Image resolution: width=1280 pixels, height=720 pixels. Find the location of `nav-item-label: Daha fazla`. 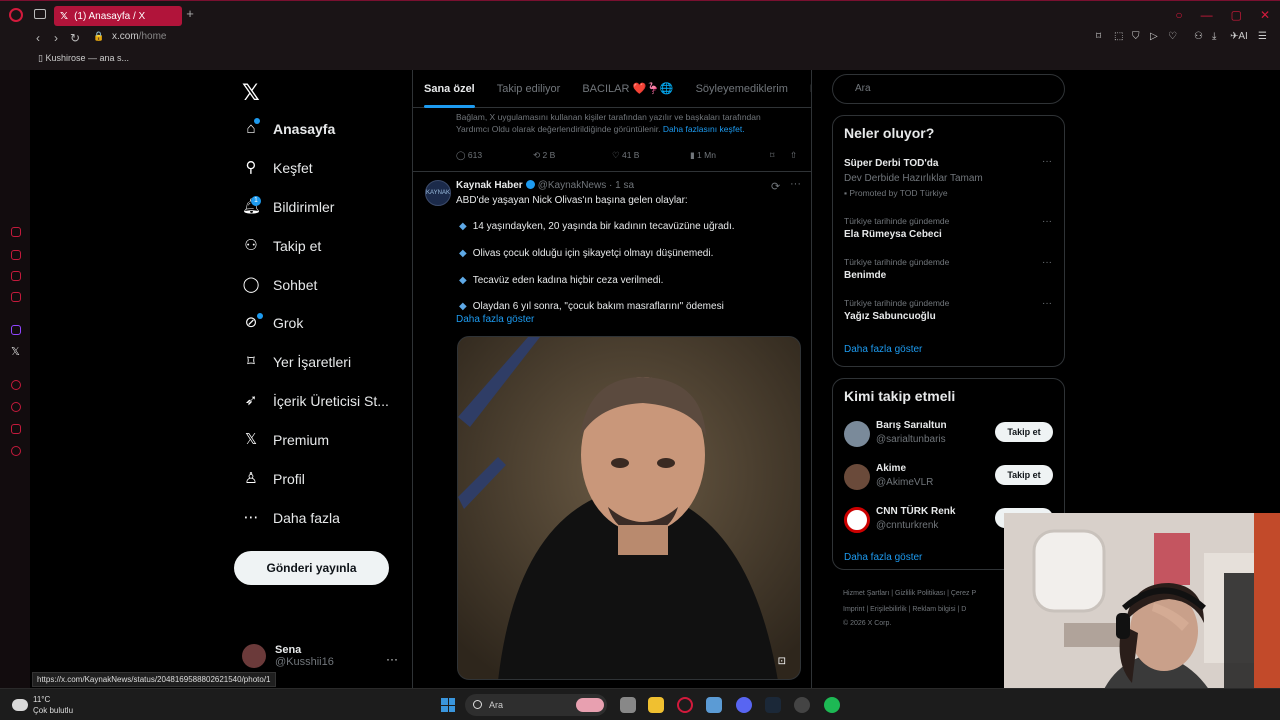

nav-item-label: Daha fazla is located at coordinates (306, 518).